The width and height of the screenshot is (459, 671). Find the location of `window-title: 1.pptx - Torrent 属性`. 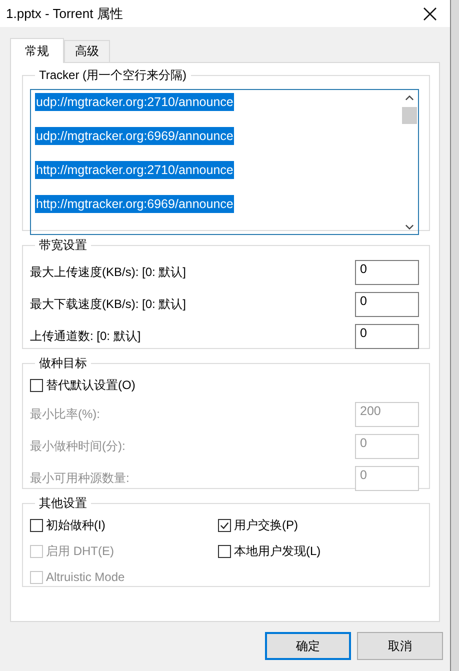

window-title: 1.pptx - Torrent 属性 is located at coordinates (65, 13).